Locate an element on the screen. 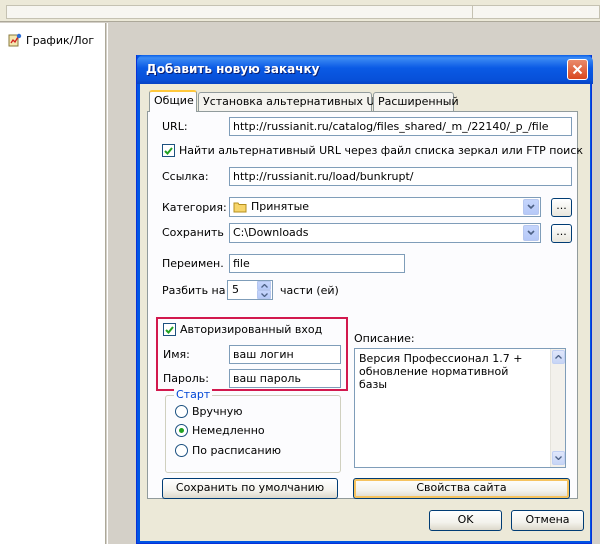 The width and height of the screenshot is (600, 544). description-label: Описание: is located at coordinates (384, 338).